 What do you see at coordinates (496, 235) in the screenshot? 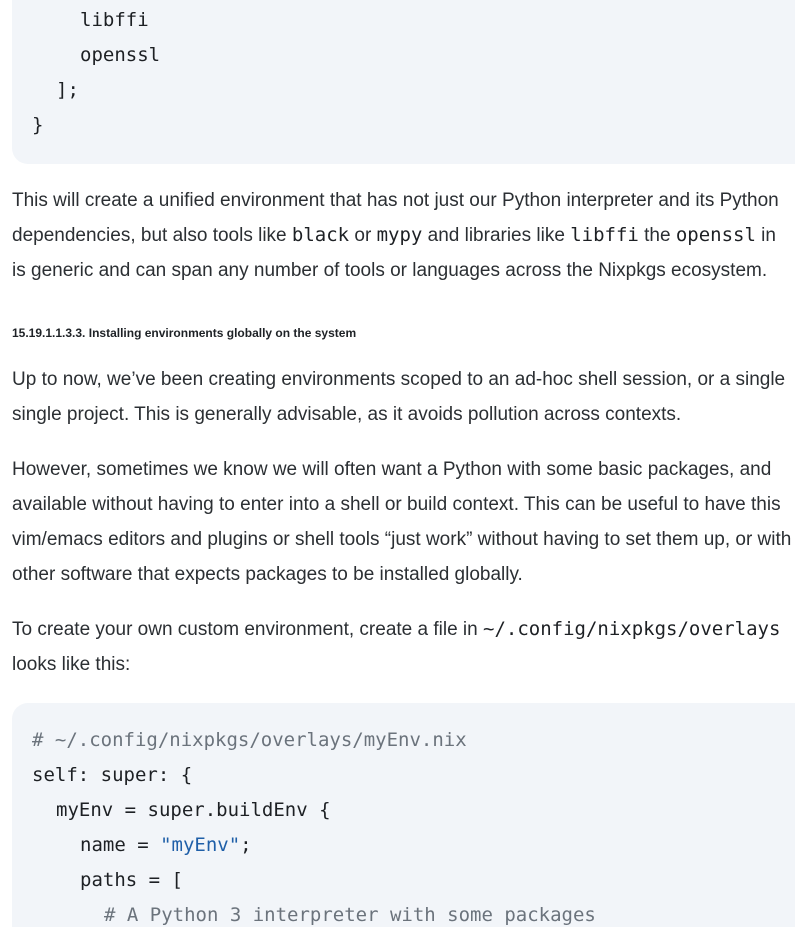
I see `text-fragment: and libraries like` at bounding box center [496, 235].